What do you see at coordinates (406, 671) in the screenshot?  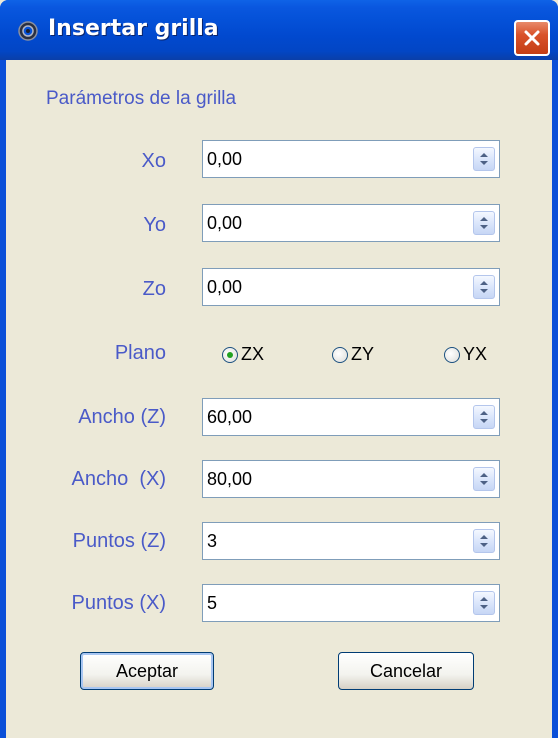 I see `cancel-button: Cancelar` at bounding box center [406, 671].